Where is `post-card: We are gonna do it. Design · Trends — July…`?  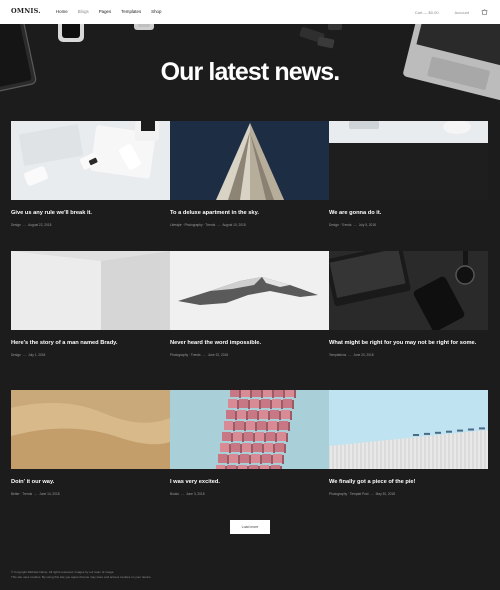
post-card: We are gonna do it. Design · Trends — July… is located at coordinates (408, 174).